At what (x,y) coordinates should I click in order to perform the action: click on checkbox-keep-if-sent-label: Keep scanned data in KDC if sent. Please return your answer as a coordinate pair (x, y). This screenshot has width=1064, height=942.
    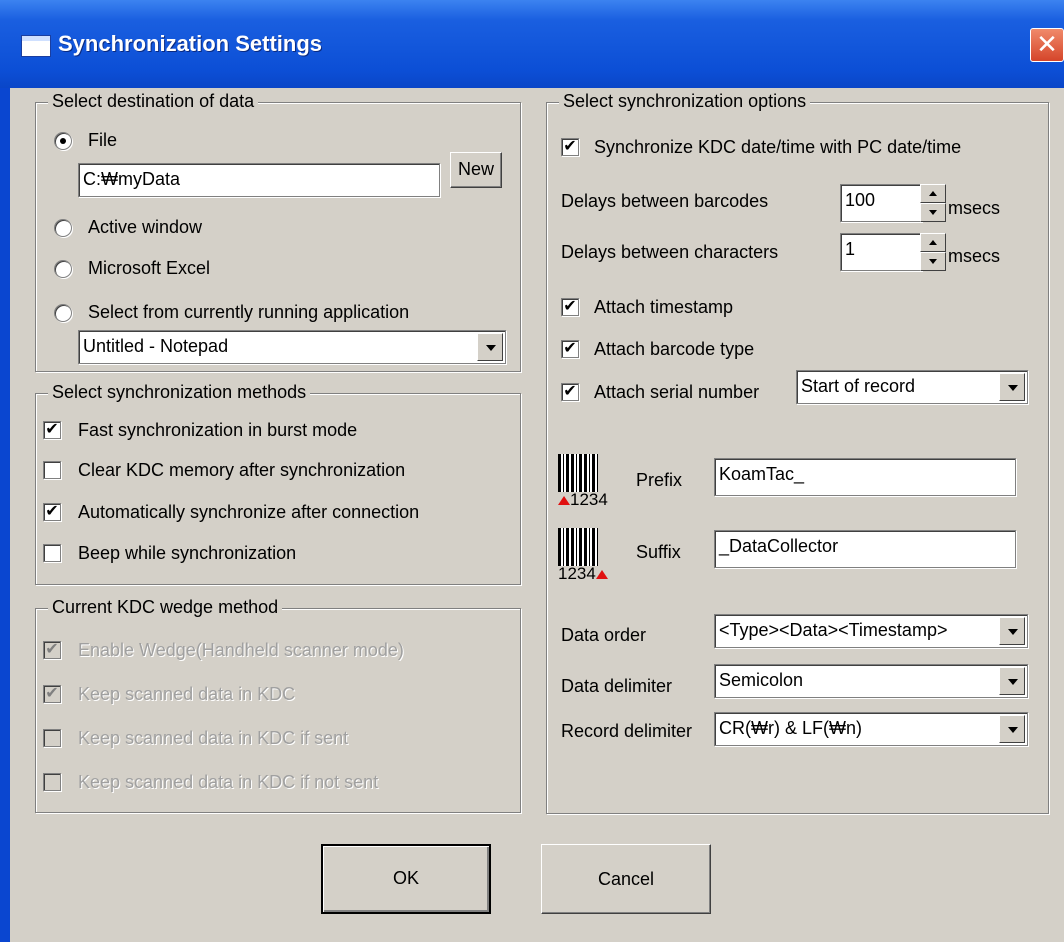
    Looking at the image, I should click on (213, 738).